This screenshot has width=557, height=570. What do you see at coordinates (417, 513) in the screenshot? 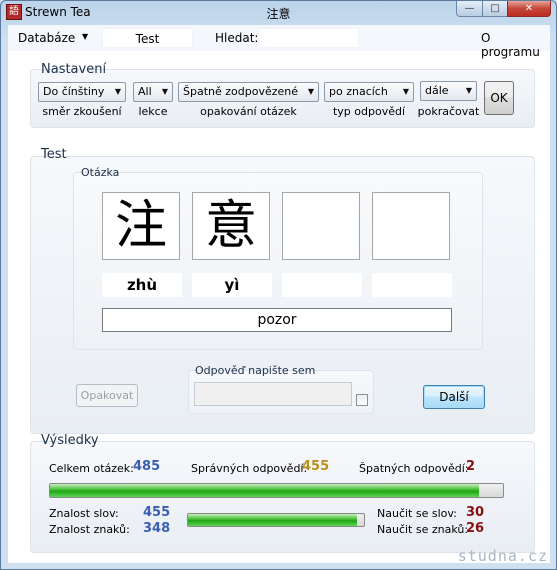
I see `learn-words-label: Naučit se slov:` at bounding box center [417, 513].